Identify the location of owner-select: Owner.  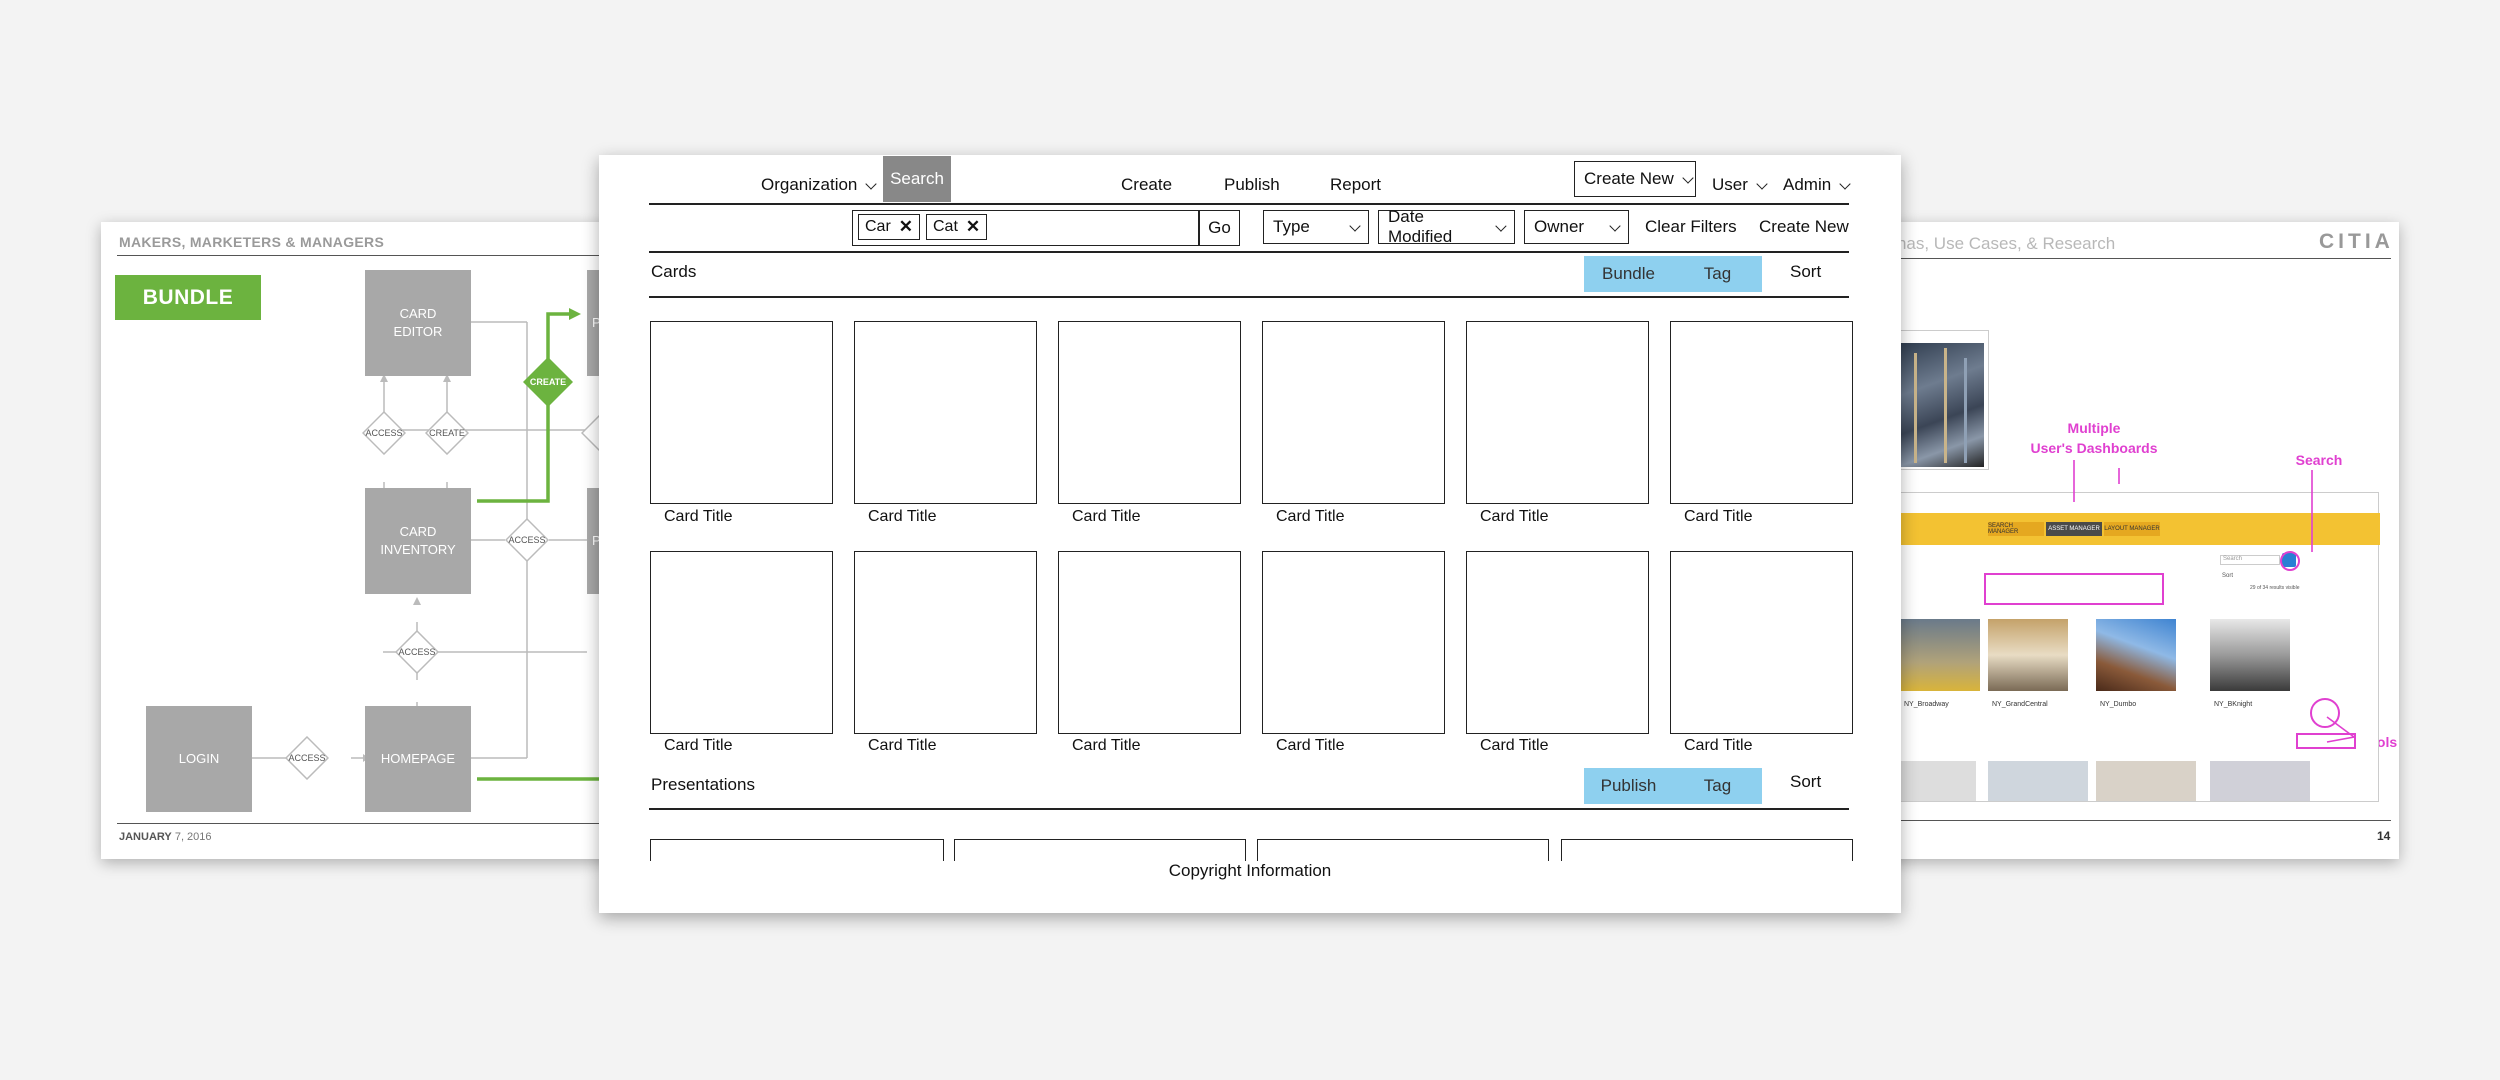
(1576, 227).